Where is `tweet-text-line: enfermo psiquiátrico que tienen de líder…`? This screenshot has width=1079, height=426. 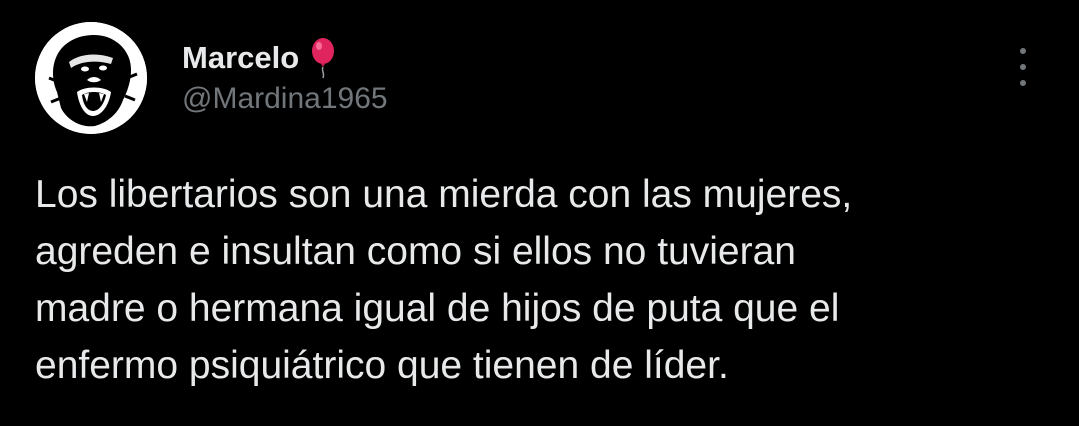
tweet-text-line: enfermo psiquiátrico que tienen de líder… is located at coordinates (382, 365).